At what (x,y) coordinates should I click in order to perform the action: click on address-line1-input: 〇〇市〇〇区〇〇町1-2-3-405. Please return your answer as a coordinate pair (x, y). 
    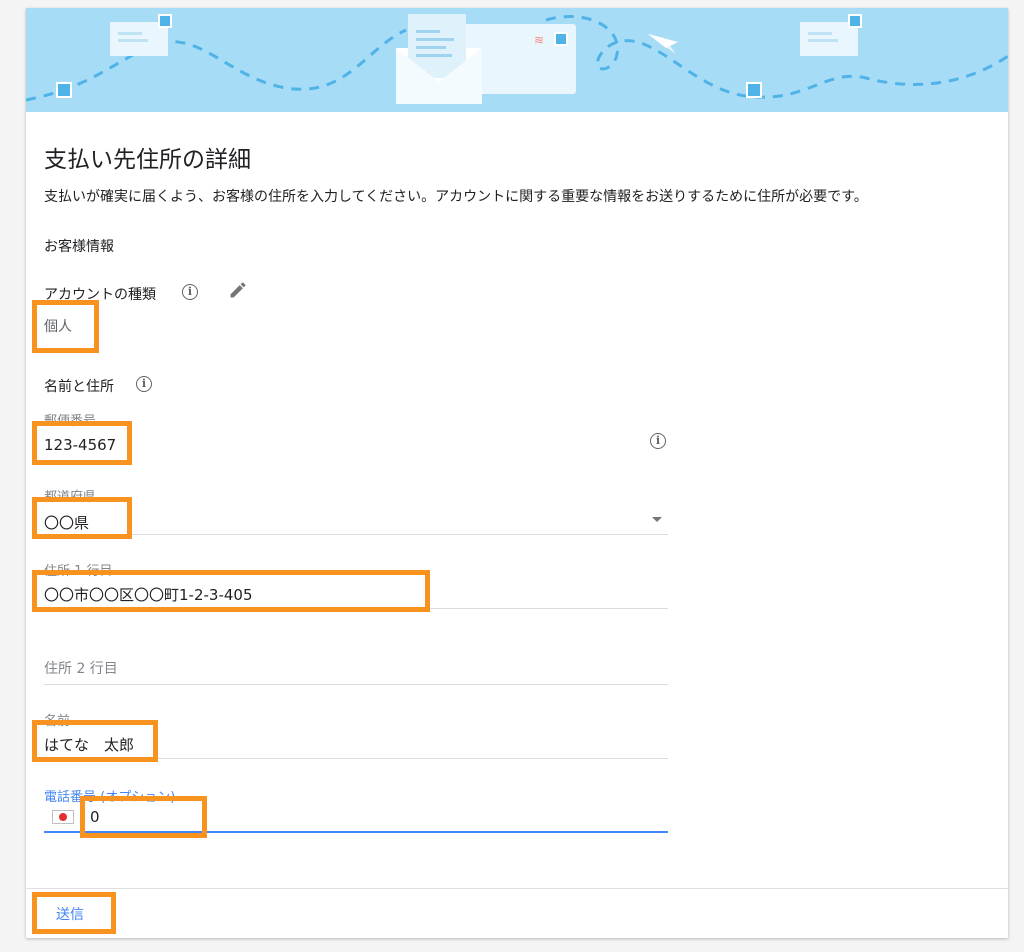
    Looking at the image, I should click on (148, 594).